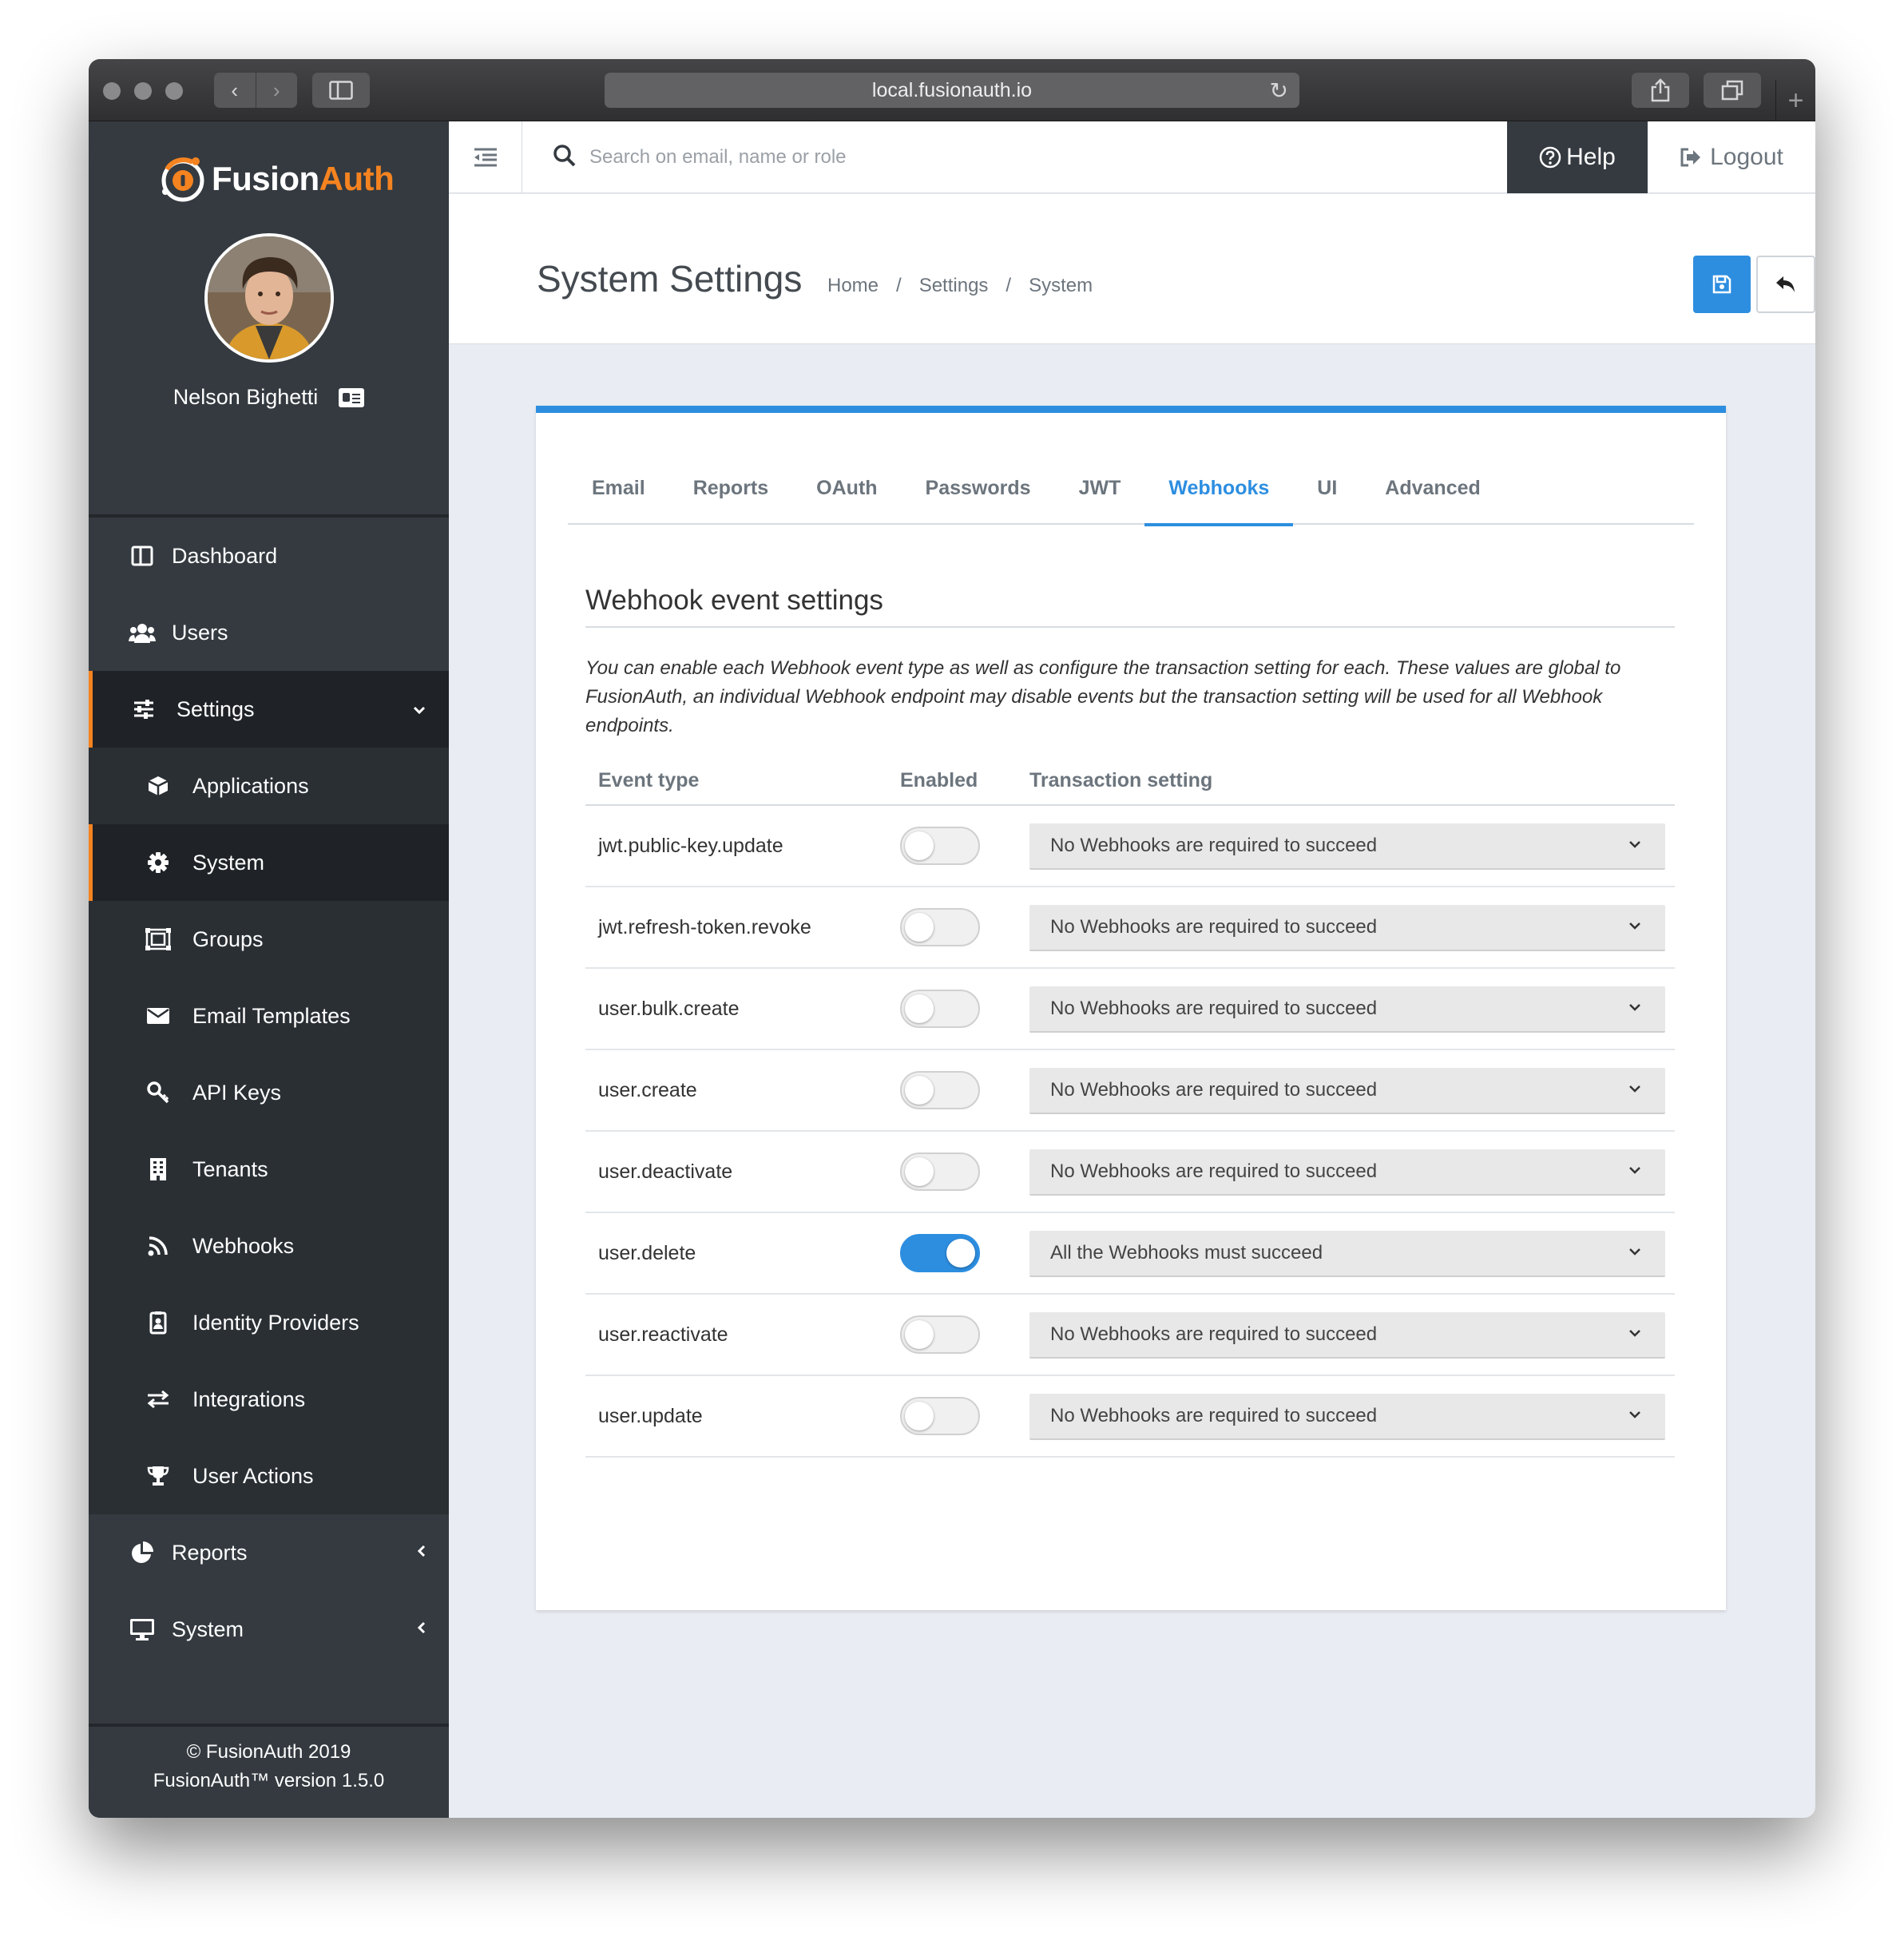 This screenshot has width=1904, height=1936. I want to click on sidebar-collapse-button, so click(485, 157).